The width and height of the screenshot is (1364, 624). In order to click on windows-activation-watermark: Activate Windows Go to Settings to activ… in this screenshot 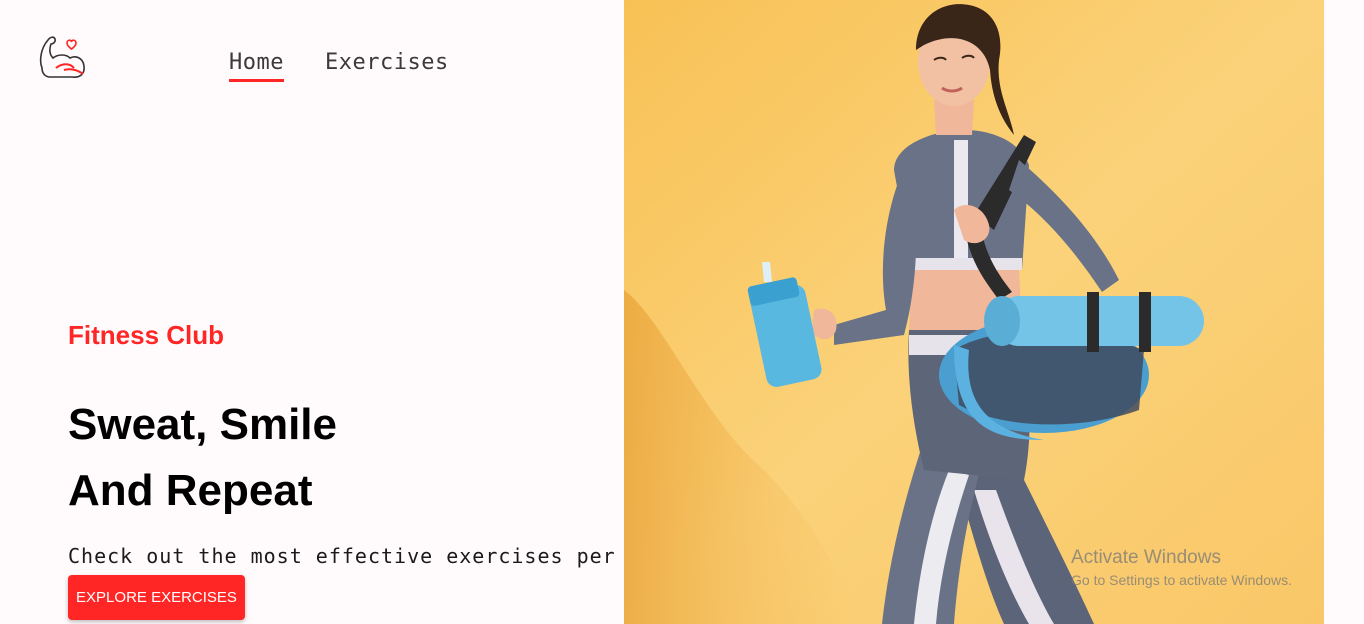, I will do `click(1181, 567)`.